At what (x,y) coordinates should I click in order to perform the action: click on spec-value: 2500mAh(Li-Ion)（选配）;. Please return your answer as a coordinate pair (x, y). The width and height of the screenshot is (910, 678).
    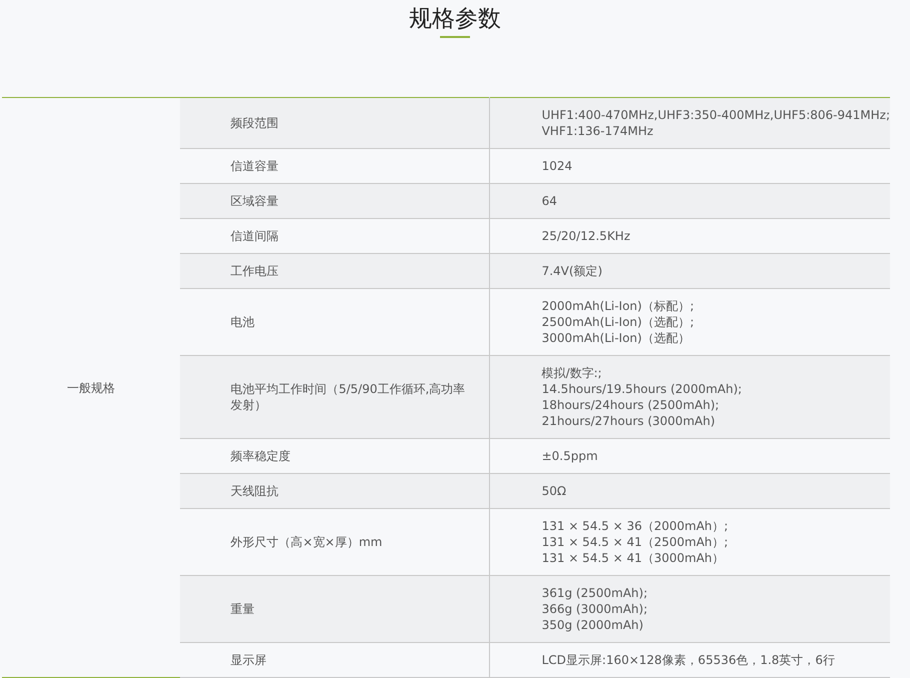
    Looking at the image, I should click on (618, 322).